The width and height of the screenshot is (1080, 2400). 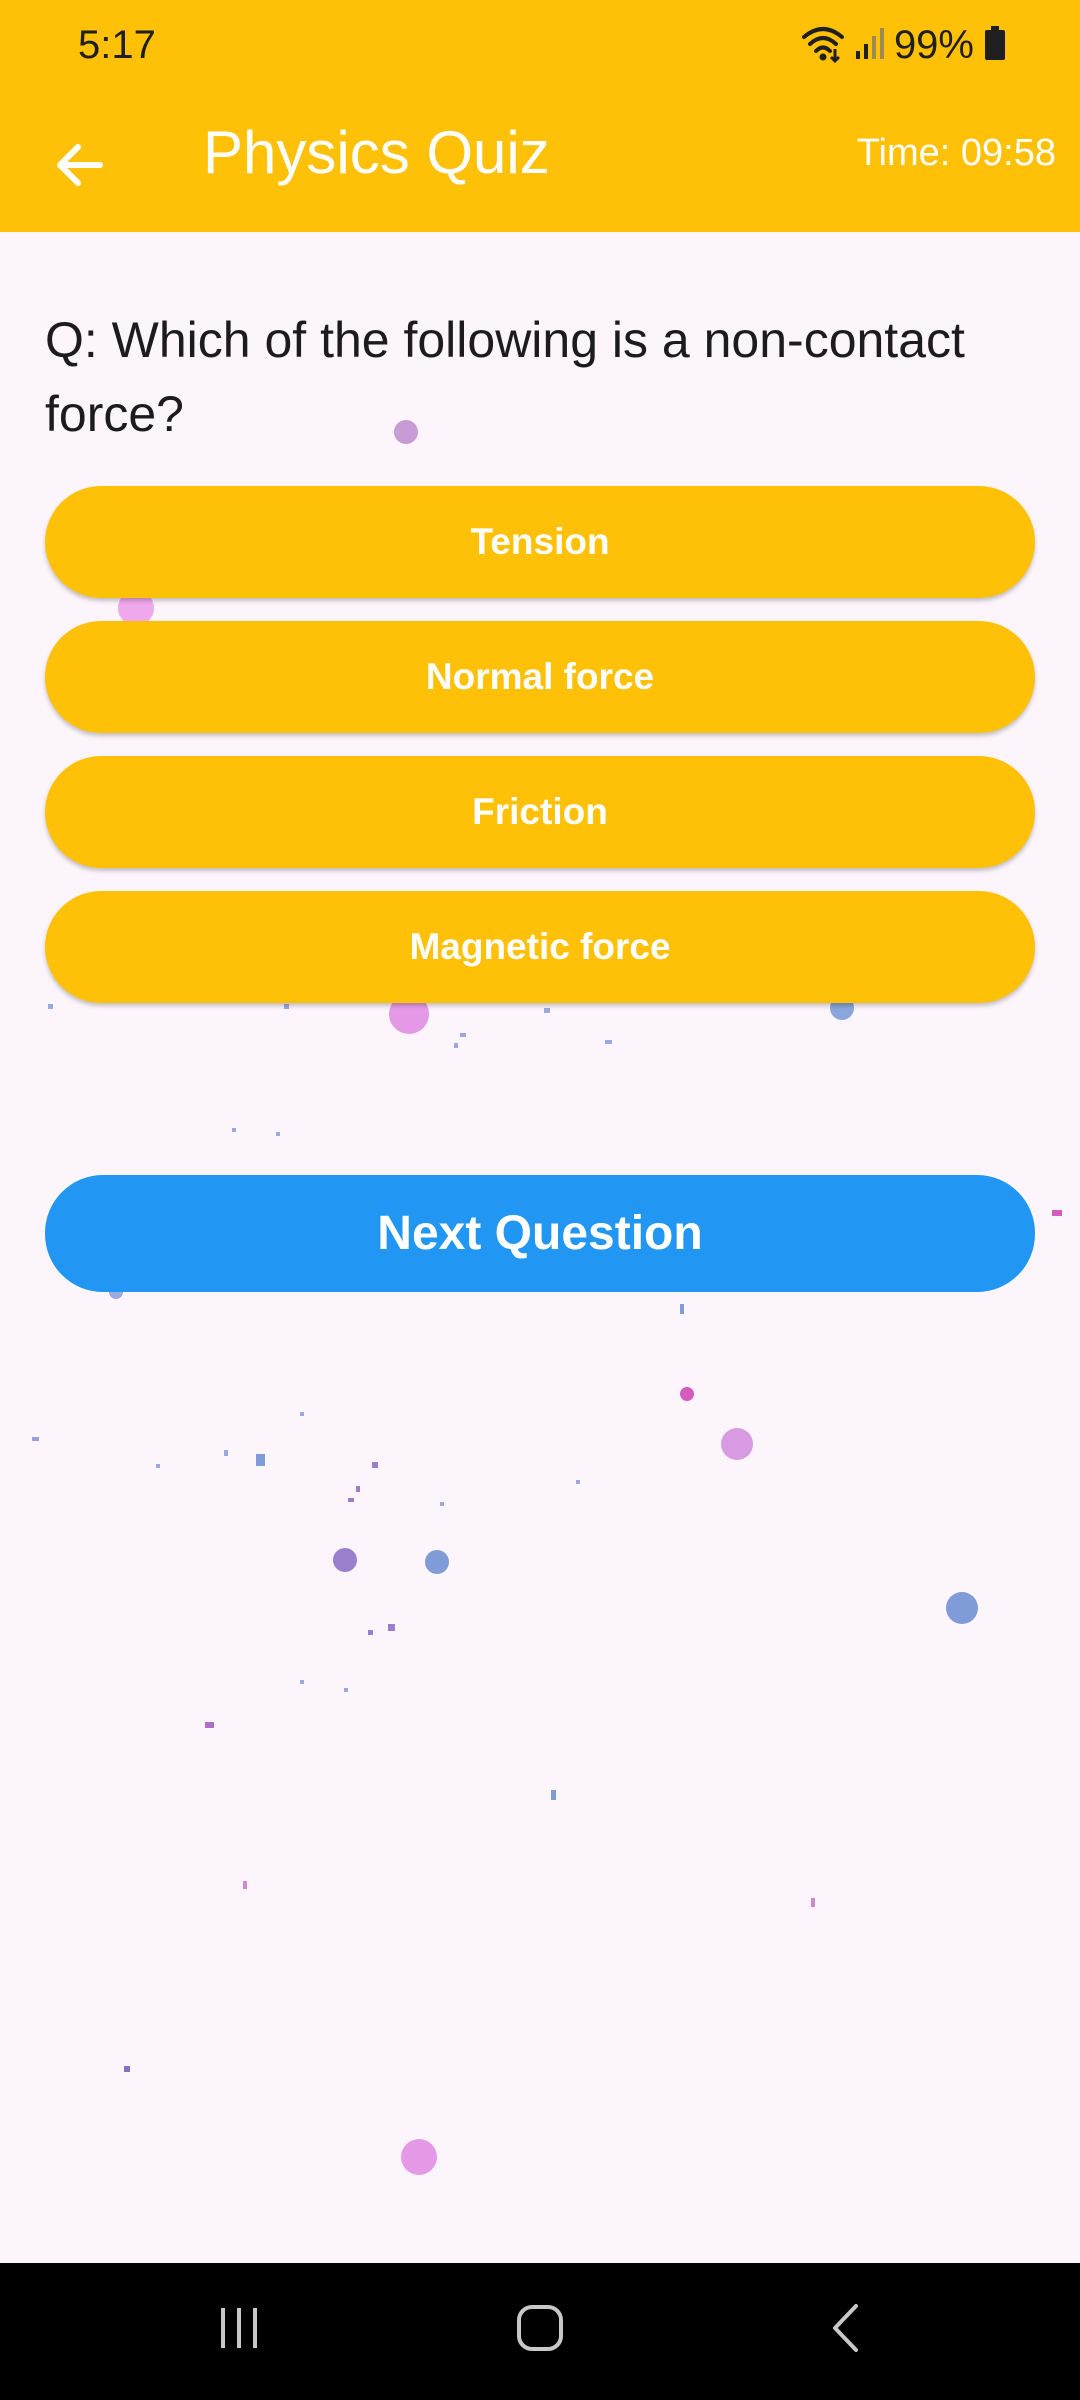 I want to click on back-nav-icon, so click(x=845, y=2330).